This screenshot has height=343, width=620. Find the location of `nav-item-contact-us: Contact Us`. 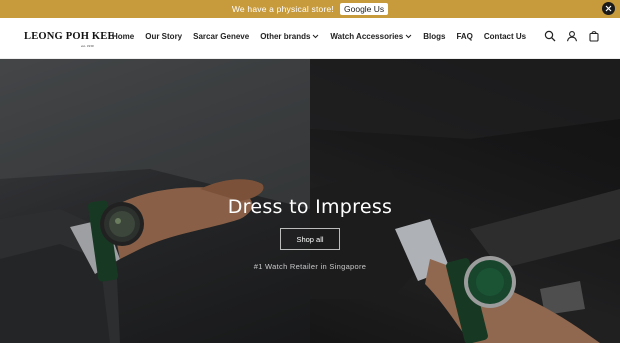

nav-item-contact-us: Contact Us is located at coordinates (505, 36).